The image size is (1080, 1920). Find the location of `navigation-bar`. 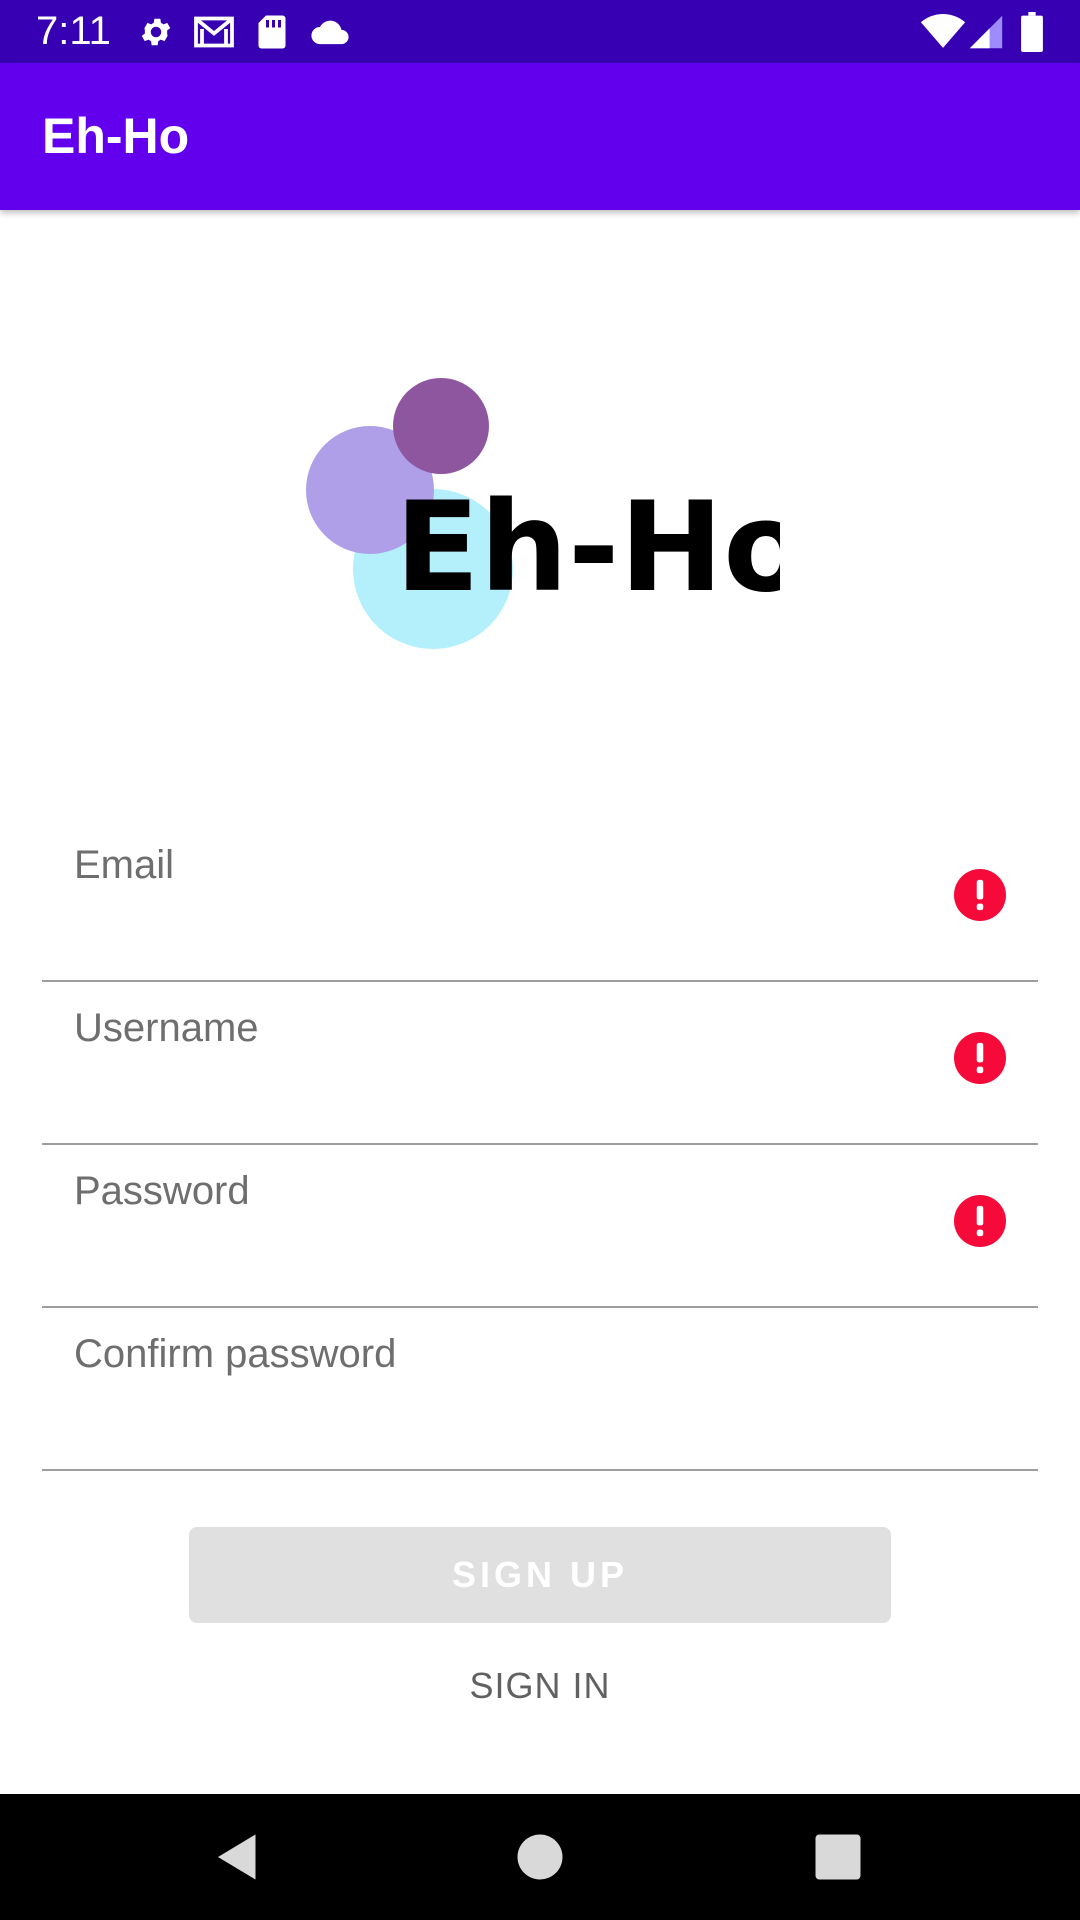

navigation-bar is located at coordinates (540, 1857).